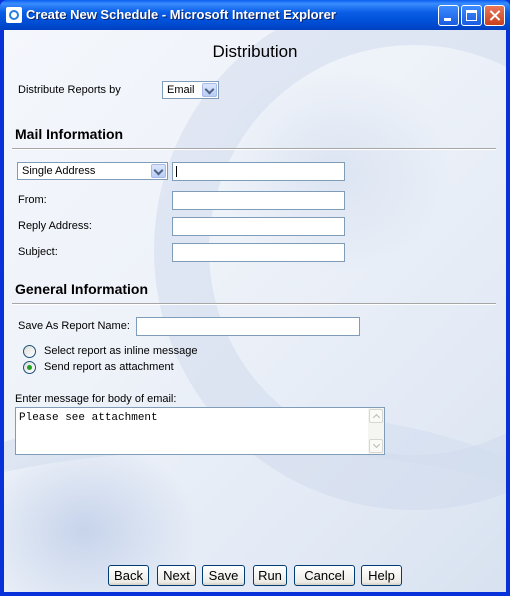 This screenshot has height=596, width=510. What do you see at coordinates (29, 367) in the screenshot?
I see `attachment-radio` at bounding box center [29, 367].